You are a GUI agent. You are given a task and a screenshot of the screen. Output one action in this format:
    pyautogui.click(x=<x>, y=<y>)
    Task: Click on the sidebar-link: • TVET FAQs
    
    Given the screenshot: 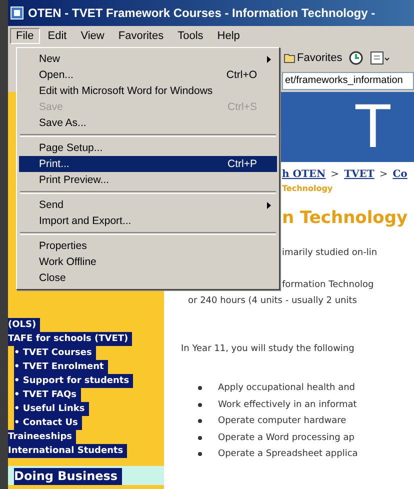 What is the action you would take?
    pyautogui.click(x=47, y=395)
    